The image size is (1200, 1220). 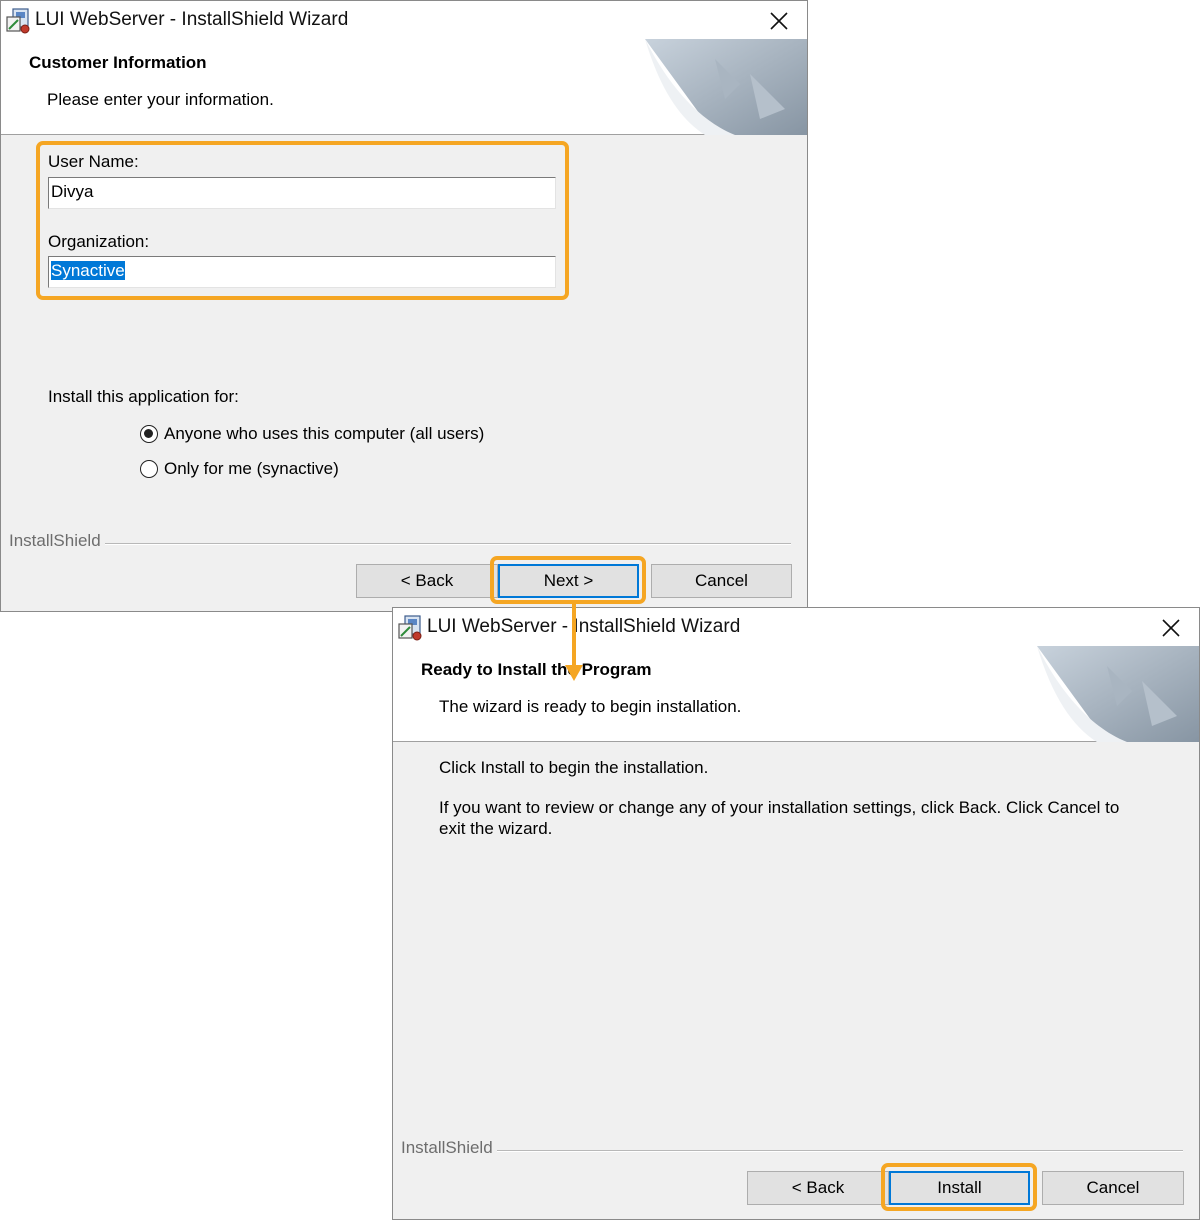 What do you see at coordinates (149, 434) in the screenshot?
I see `radio-checked-icon` at bounding box center [149, 434].